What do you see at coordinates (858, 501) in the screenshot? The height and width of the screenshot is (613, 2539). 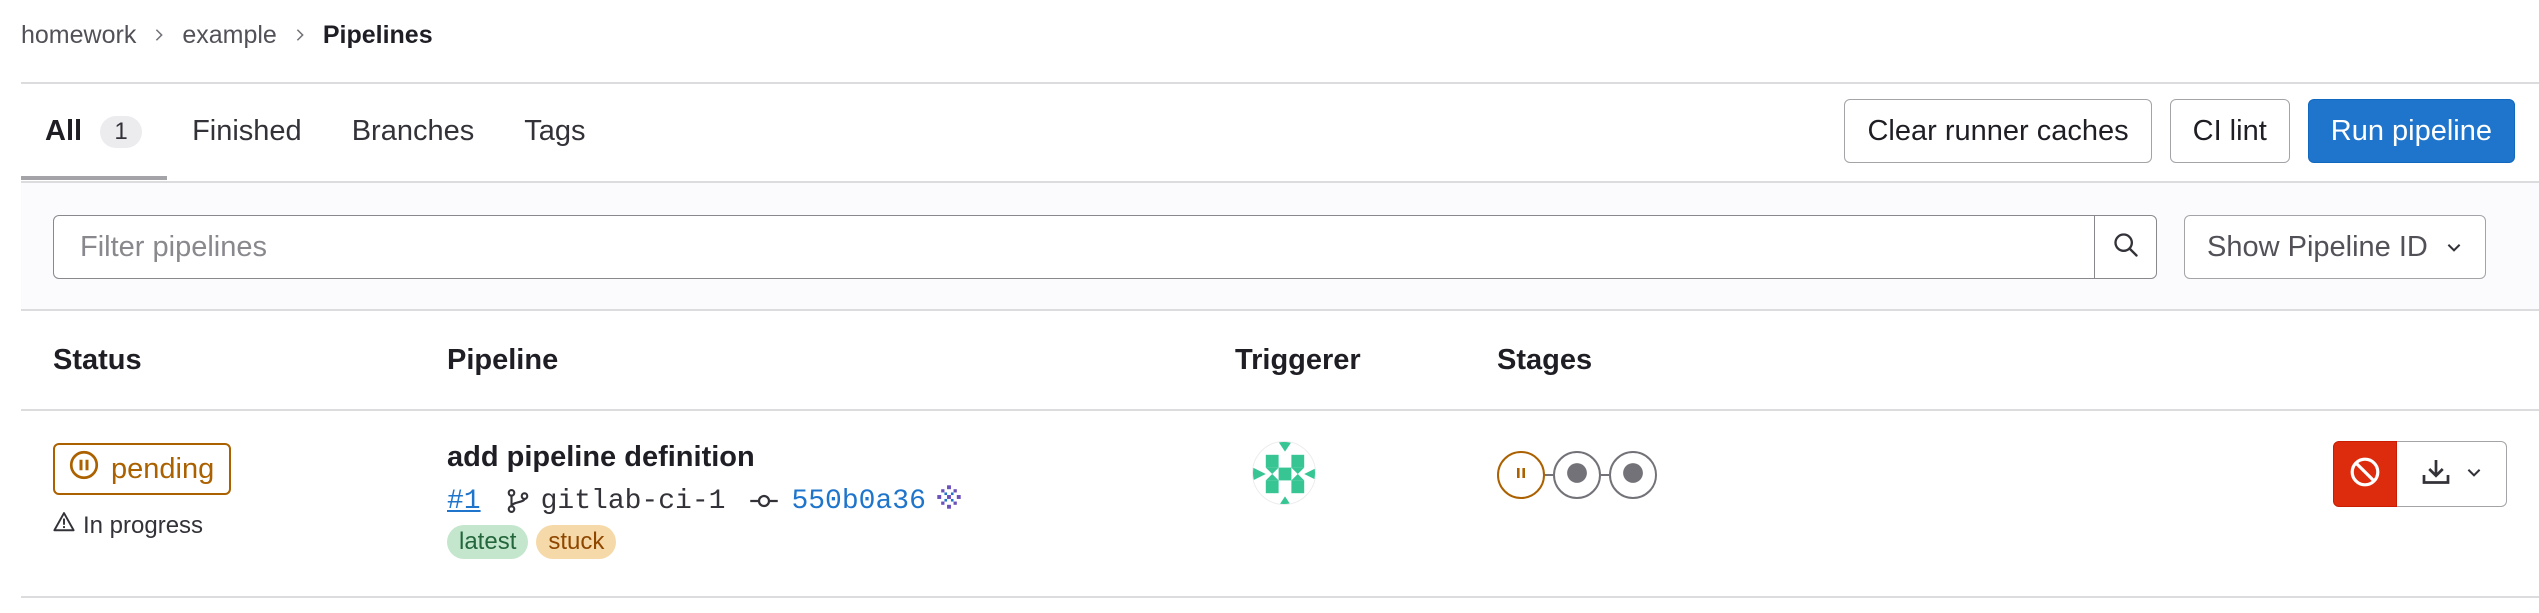 I see `commit-sha-link: 550b0a36` at bounding box center [858, 501].